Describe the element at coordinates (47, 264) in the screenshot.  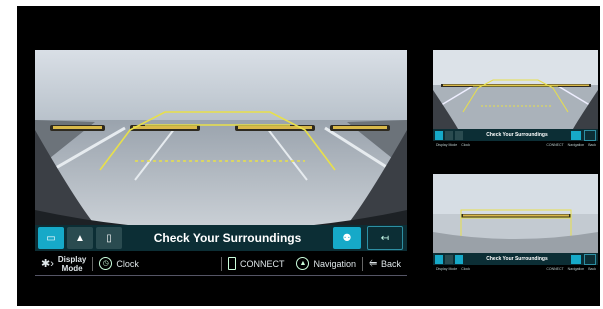
I see `display-mode-icon: ✱›` at that location.